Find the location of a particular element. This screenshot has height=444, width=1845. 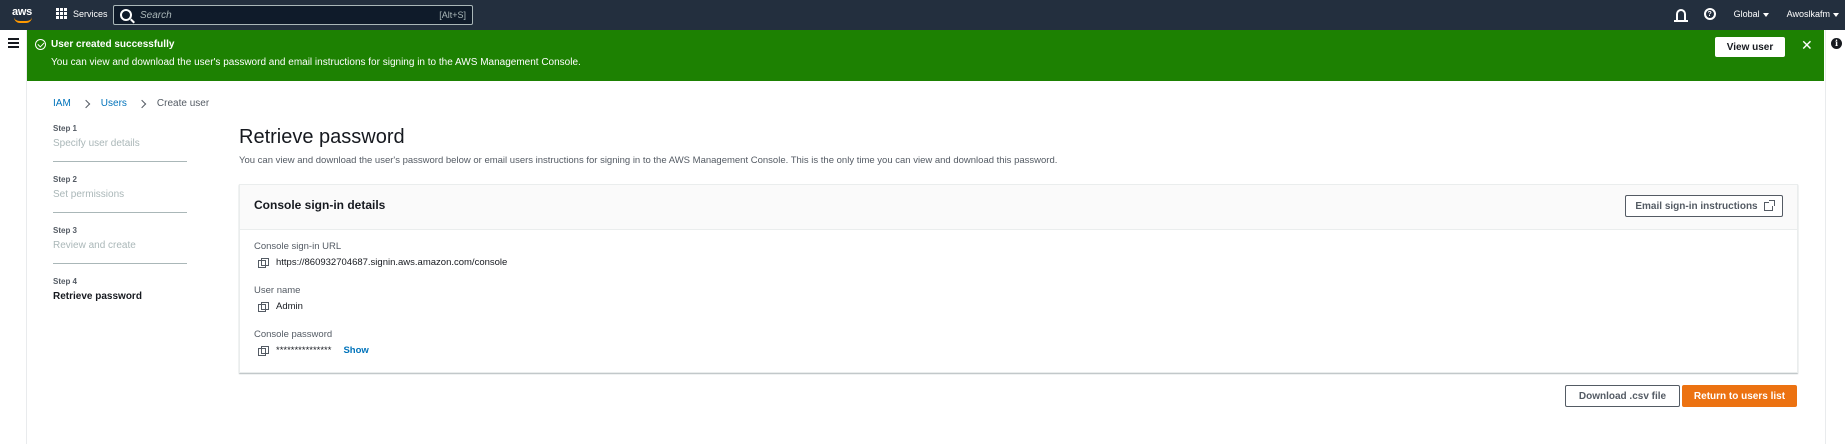

close-icon: ✕ is located at coordinates (1807, 45).